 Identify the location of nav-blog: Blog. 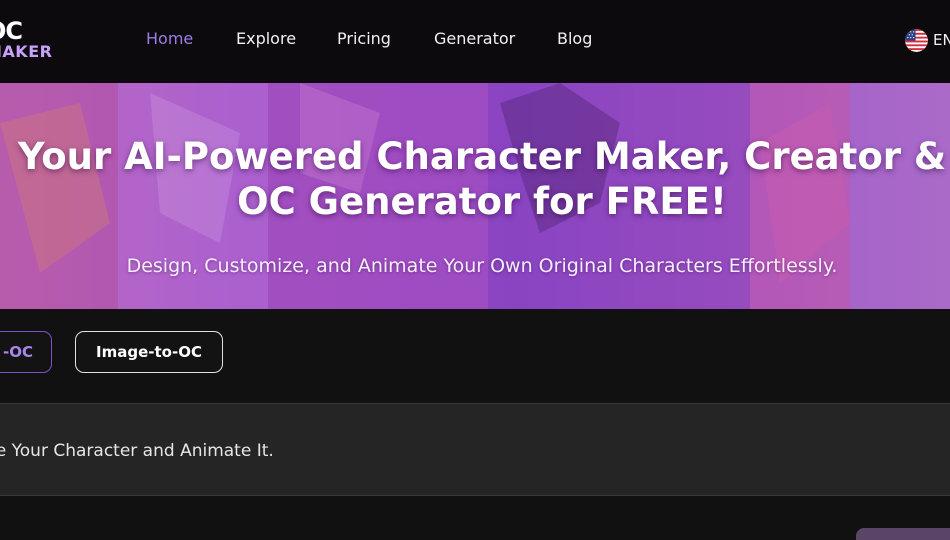
(574, 39).